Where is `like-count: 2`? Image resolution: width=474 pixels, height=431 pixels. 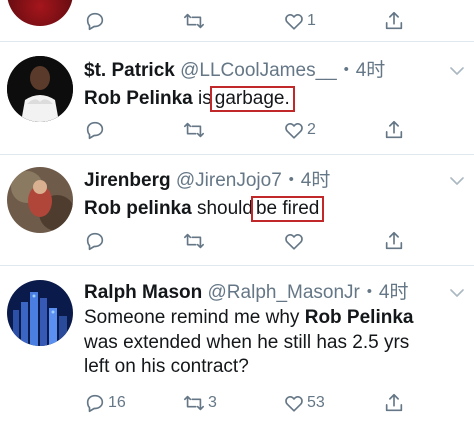
like-count: 2 is located at coordinates (311, 129).